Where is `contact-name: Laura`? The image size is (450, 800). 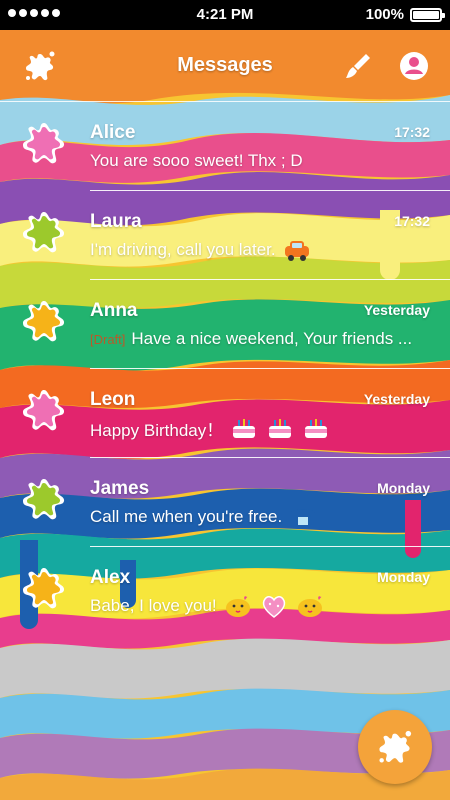 contact-name: Laura is located at coordinates (116, 221).